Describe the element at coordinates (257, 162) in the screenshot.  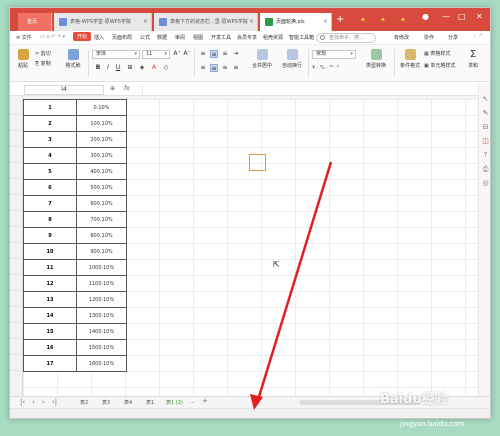
I see `selected-cell` at that location.